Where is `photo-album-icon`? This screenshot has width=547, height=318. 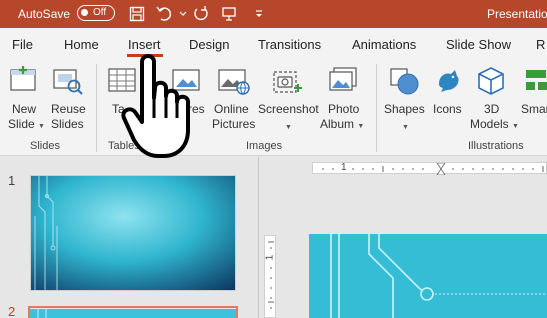
photo-album-icon is located at coordinates (344, 83).